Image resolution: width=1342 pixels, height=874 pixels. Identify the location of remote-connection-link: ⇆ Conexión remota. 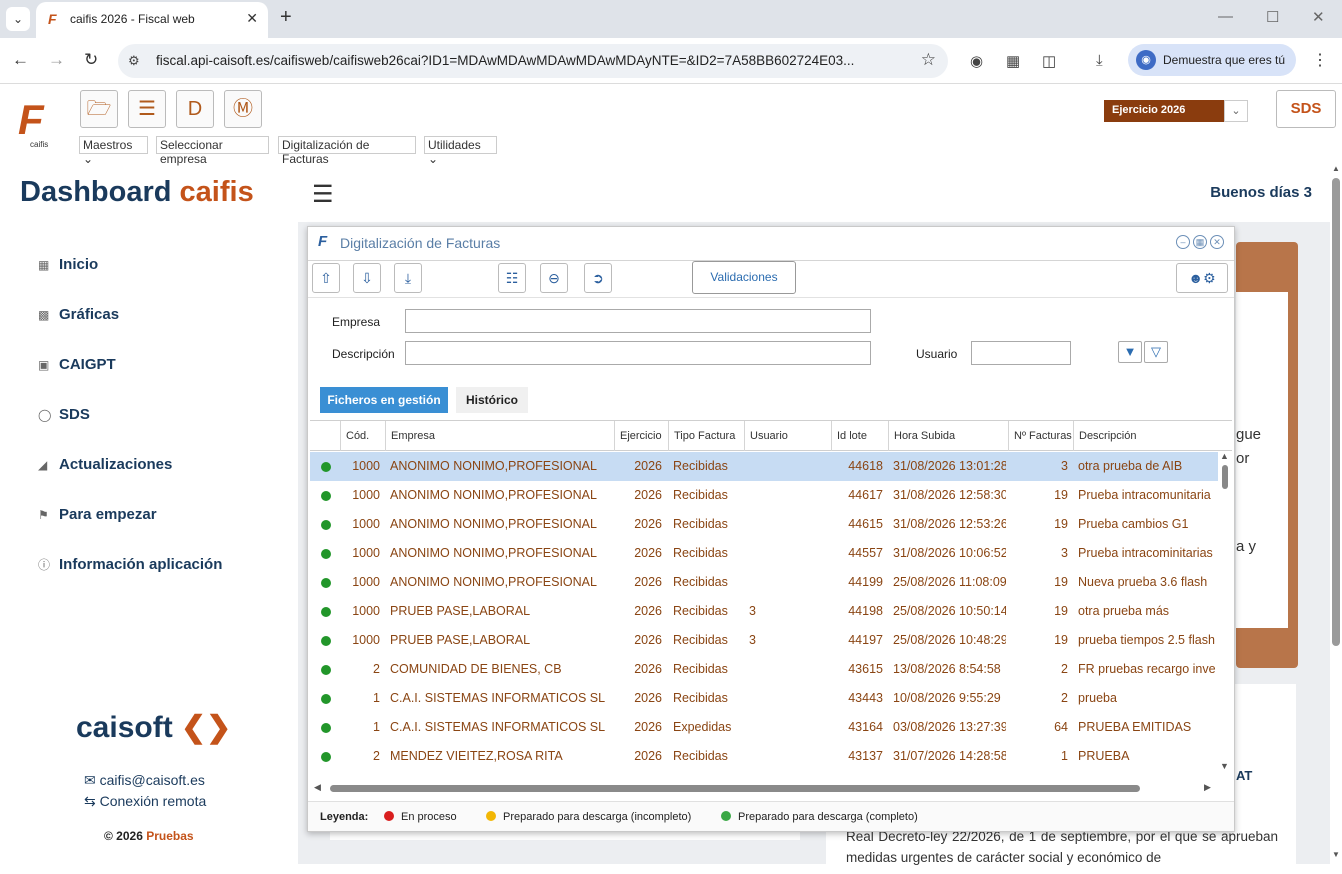
(145, 801).